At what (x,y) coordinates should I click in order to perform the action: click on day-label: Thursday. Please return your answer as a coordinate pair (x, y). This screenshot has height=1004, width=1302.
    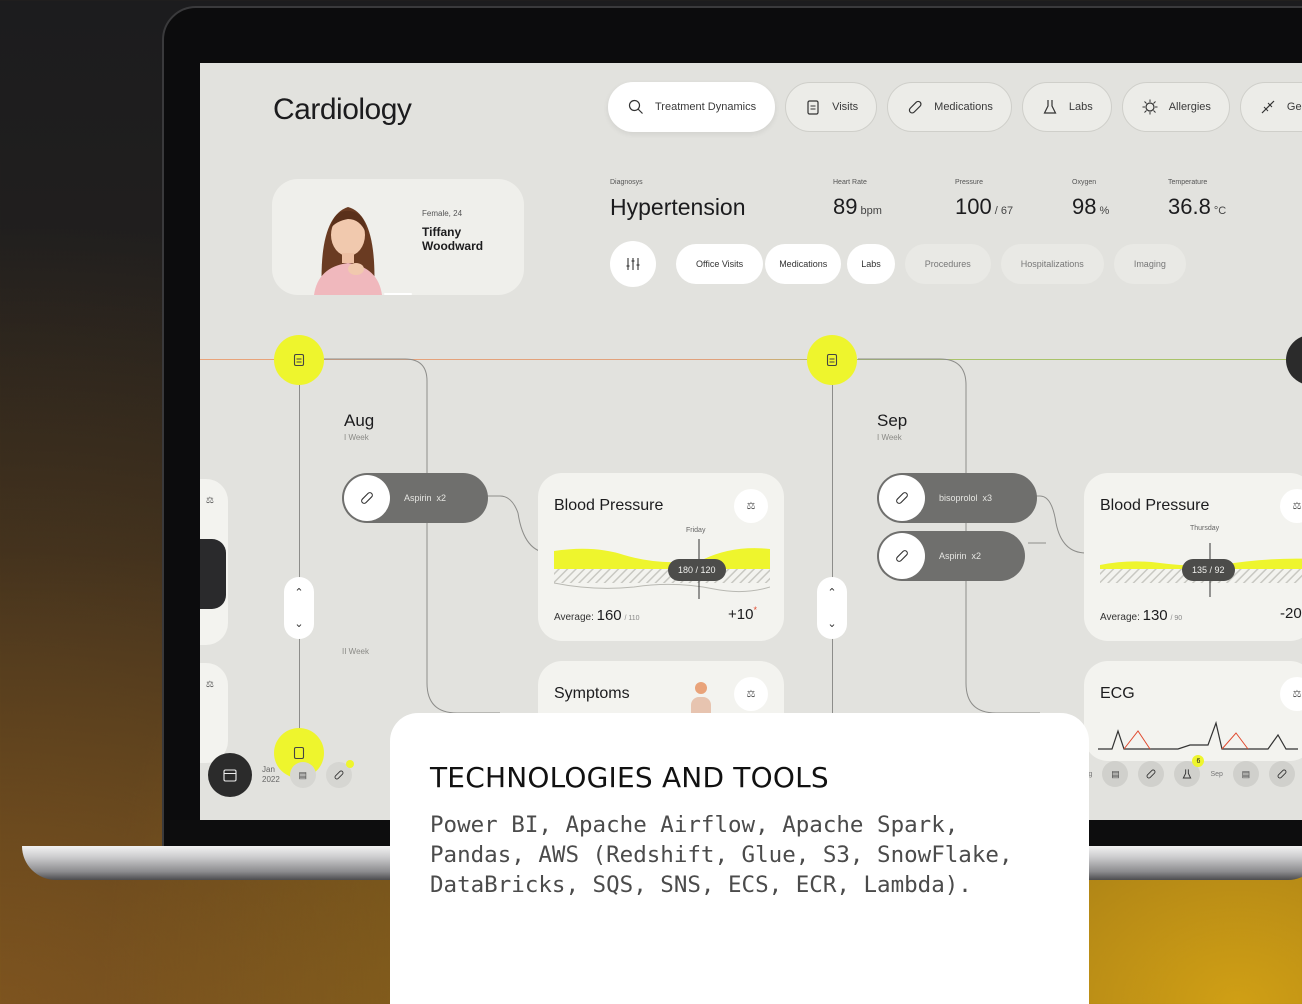
    Looking at the image, I should click on (1205, 528).